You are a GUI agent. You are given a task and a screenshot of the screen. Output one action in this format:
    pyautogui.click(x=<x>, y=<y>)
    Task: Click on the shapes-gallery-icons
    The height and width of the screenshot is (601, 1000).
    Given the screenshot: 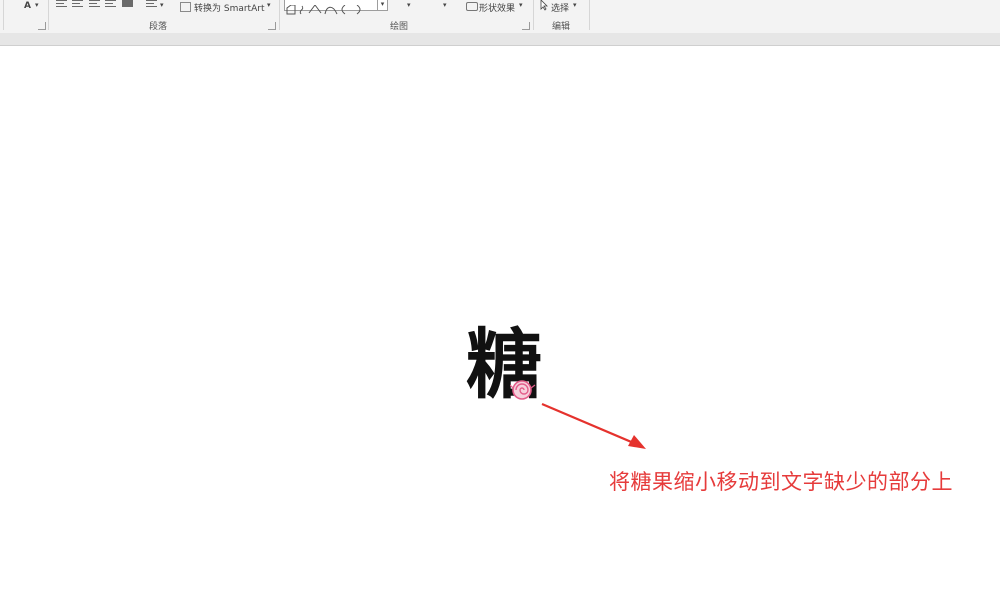 What is the action you would take?
    pyautogui.click(x=323, y=9)
    